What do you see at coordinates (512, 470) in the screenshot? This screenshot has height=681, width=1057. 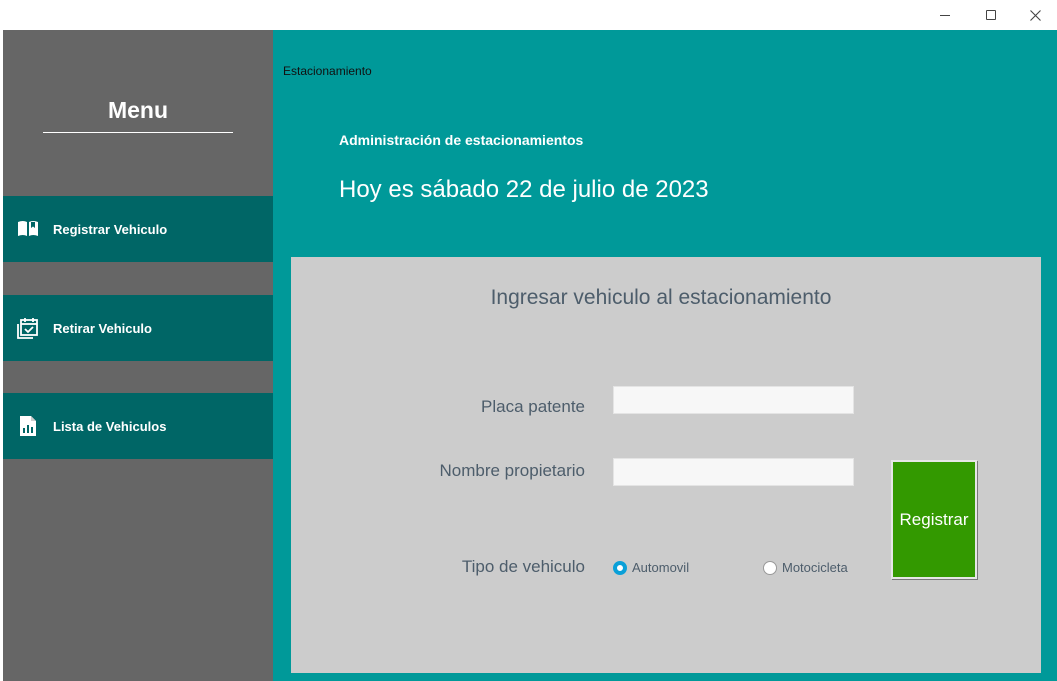 I see `nombre-label: Nombre propietario` at bounding box center [512, 470].